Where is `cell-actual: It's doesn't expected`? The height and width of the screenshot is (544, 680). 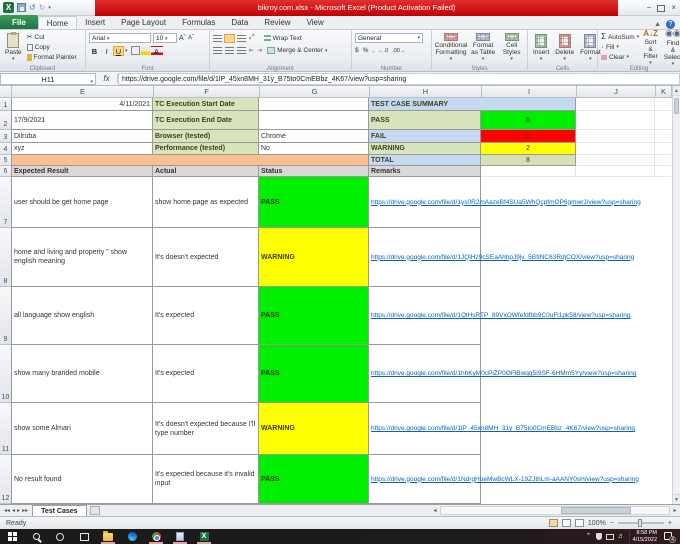
cell-actual: It's doesn't expected is located at coordinates (206, 257).